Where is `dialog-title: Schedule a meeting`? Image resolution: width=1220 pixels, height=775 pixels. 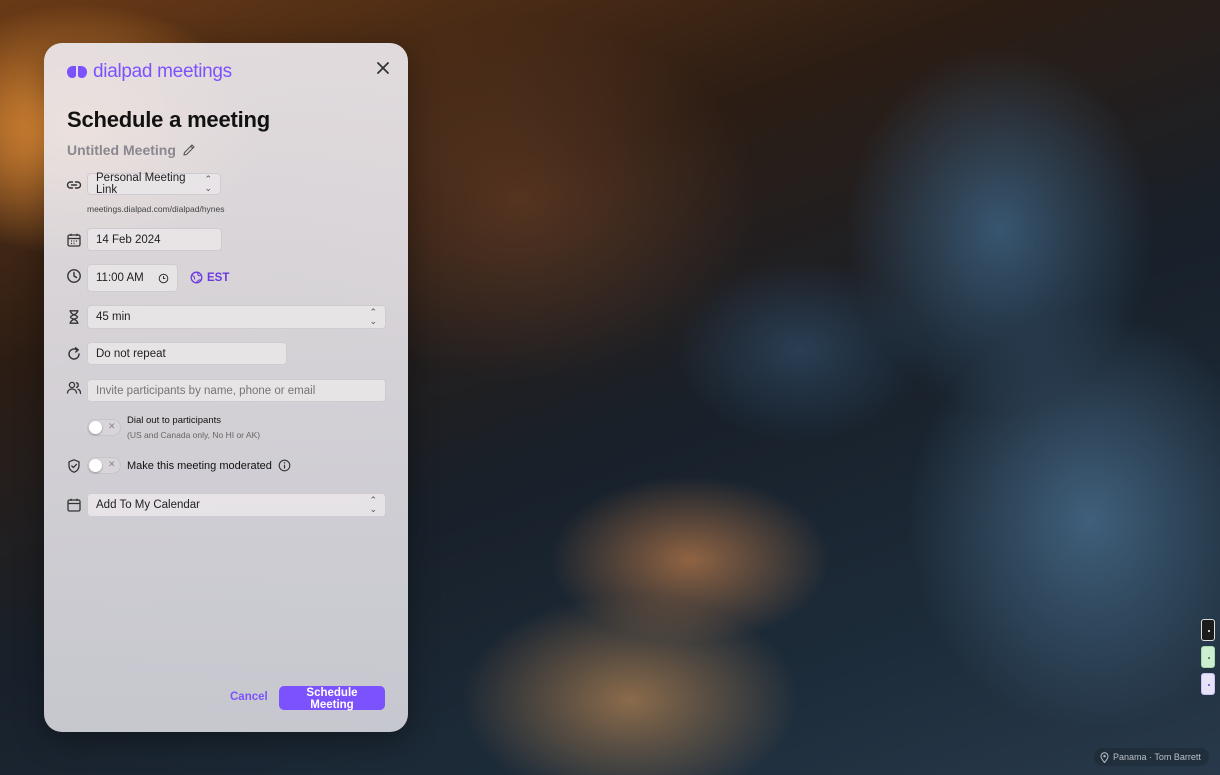
dialog-title: Schedule a meeting is located at coordinates (169, 119).